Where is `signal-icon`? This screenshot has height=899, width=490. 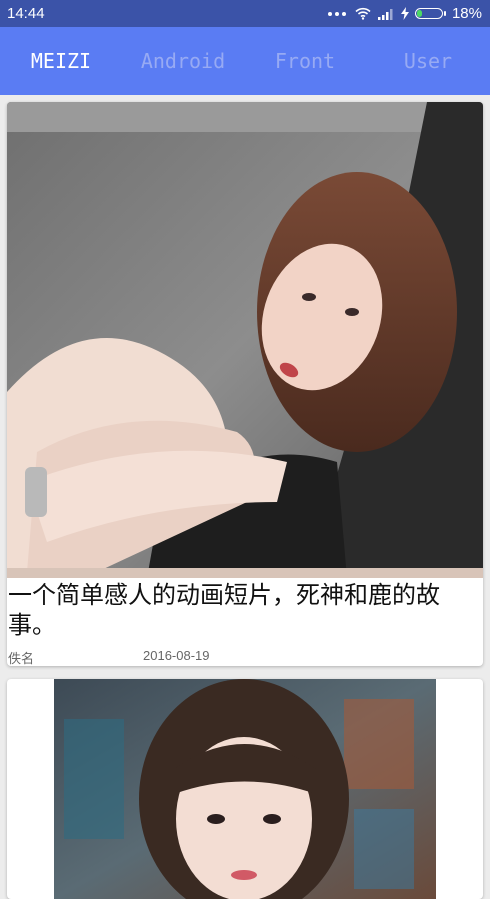
signal-icon is located at coordinates (385, 14).